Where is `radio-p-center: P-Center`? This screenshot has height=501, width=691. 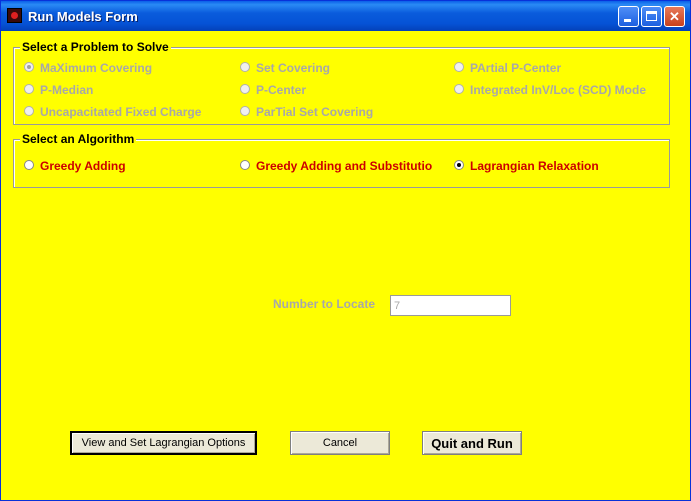
radio-p-center: P-Center is located at coordinates (340, 91).